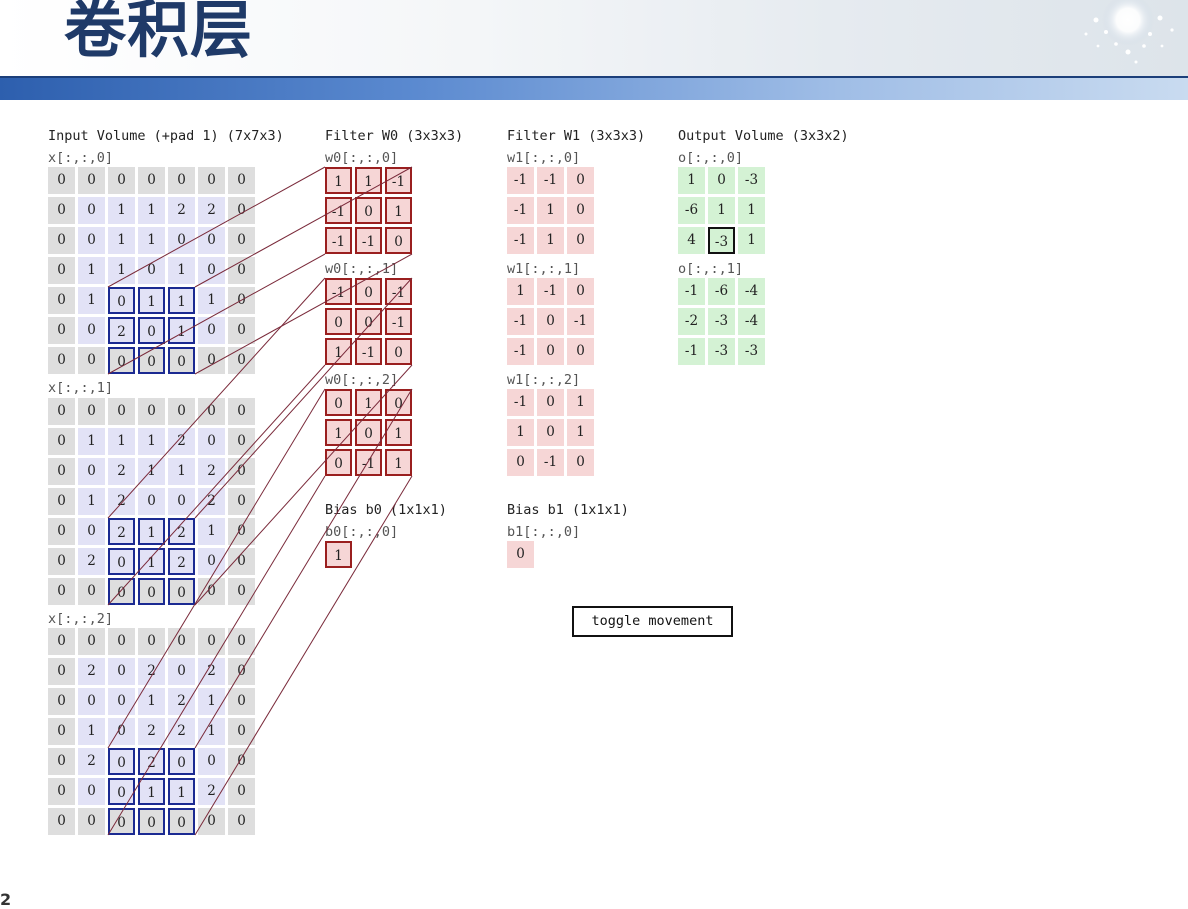  What do you see at coordinates (691, 321) in the screenshot?
I see `output-cell: -2` at bounding box center [691, 321].